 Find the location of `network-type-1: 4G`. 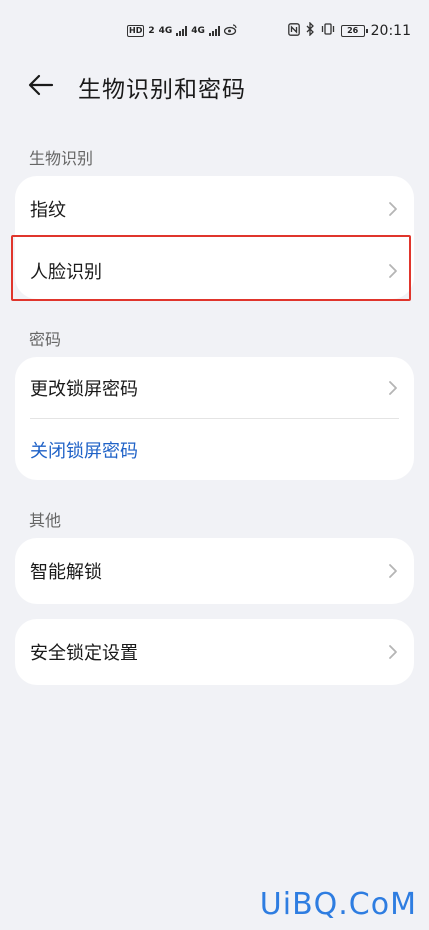

network-type-1: 4G is located at coordinates (165, 31).